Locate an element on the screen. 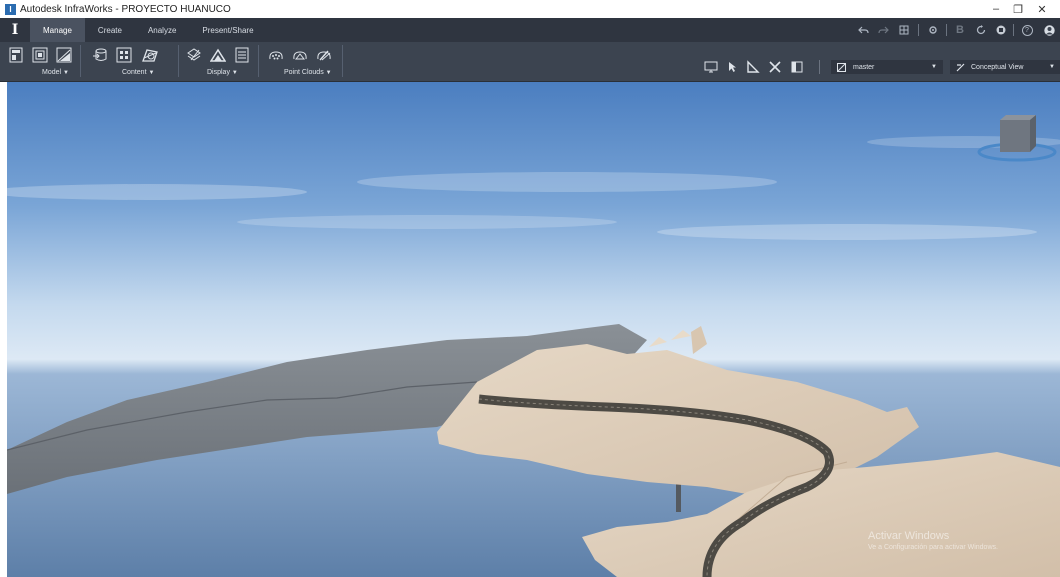  app-icon: I is located at coordinates (10, 9).